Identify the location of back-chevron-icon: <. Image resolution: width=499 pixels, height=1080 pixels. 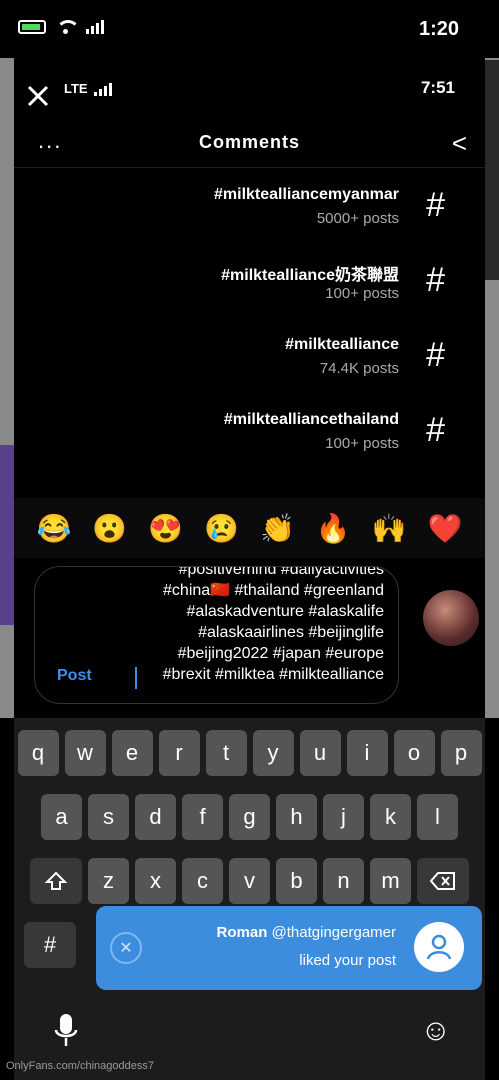
(459, 143).